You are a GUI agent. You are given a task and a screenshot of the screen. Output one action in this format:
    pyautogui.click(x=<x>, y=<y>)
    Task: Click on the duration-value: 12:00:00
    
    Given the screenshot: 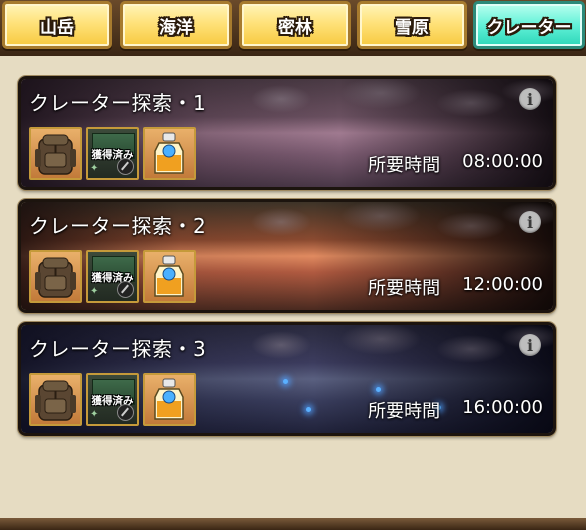 What is the action you would take?
    pyautogui.click(x=502, y=284)
    